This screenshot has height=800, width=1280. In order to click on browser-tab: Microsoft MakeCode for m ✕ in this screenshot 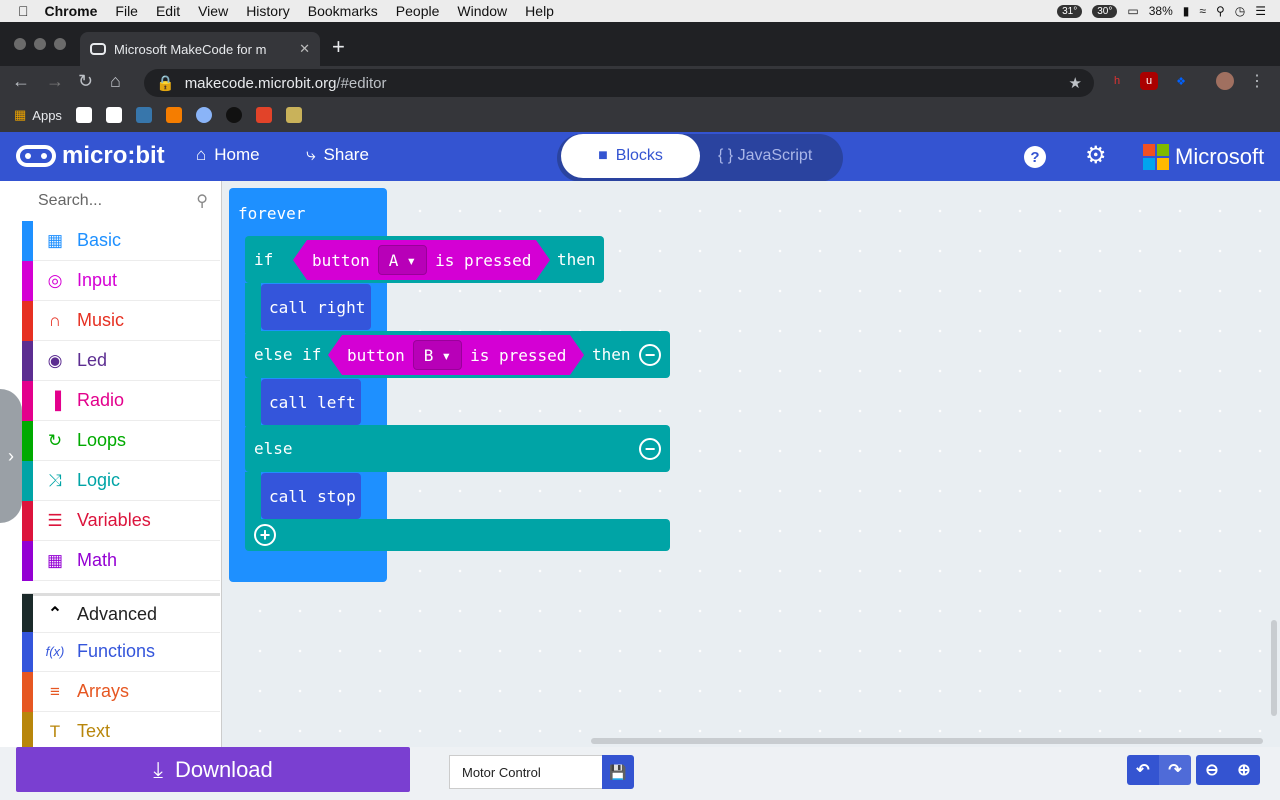, I will do `click(200, 49)`.